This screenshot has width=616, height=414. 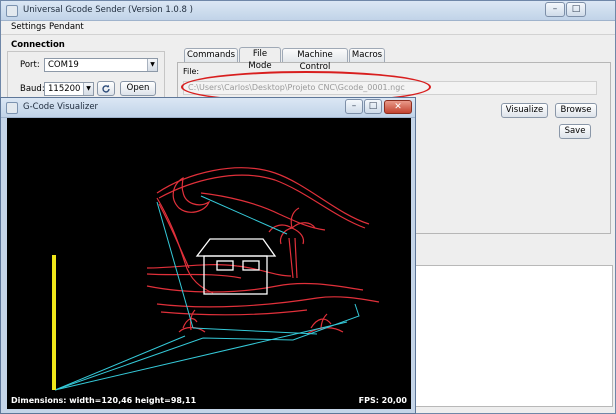 I want to click on baud-value: 115200, so click(x=64, y=89).